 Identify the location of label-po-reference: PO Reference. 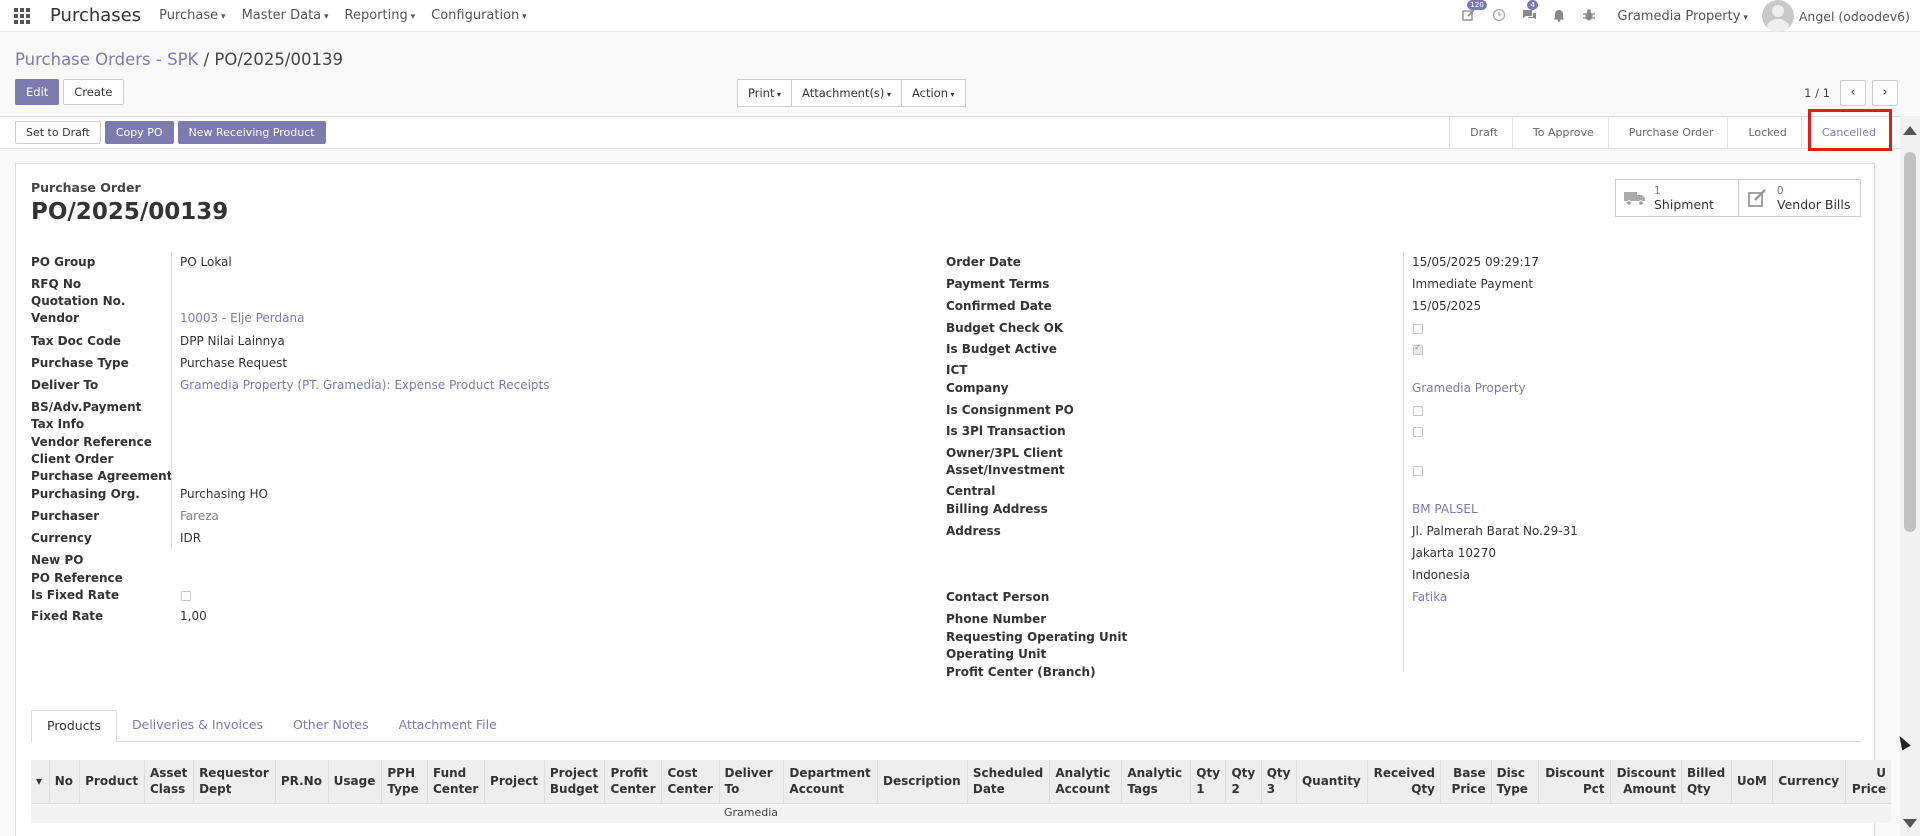
(77, 578).